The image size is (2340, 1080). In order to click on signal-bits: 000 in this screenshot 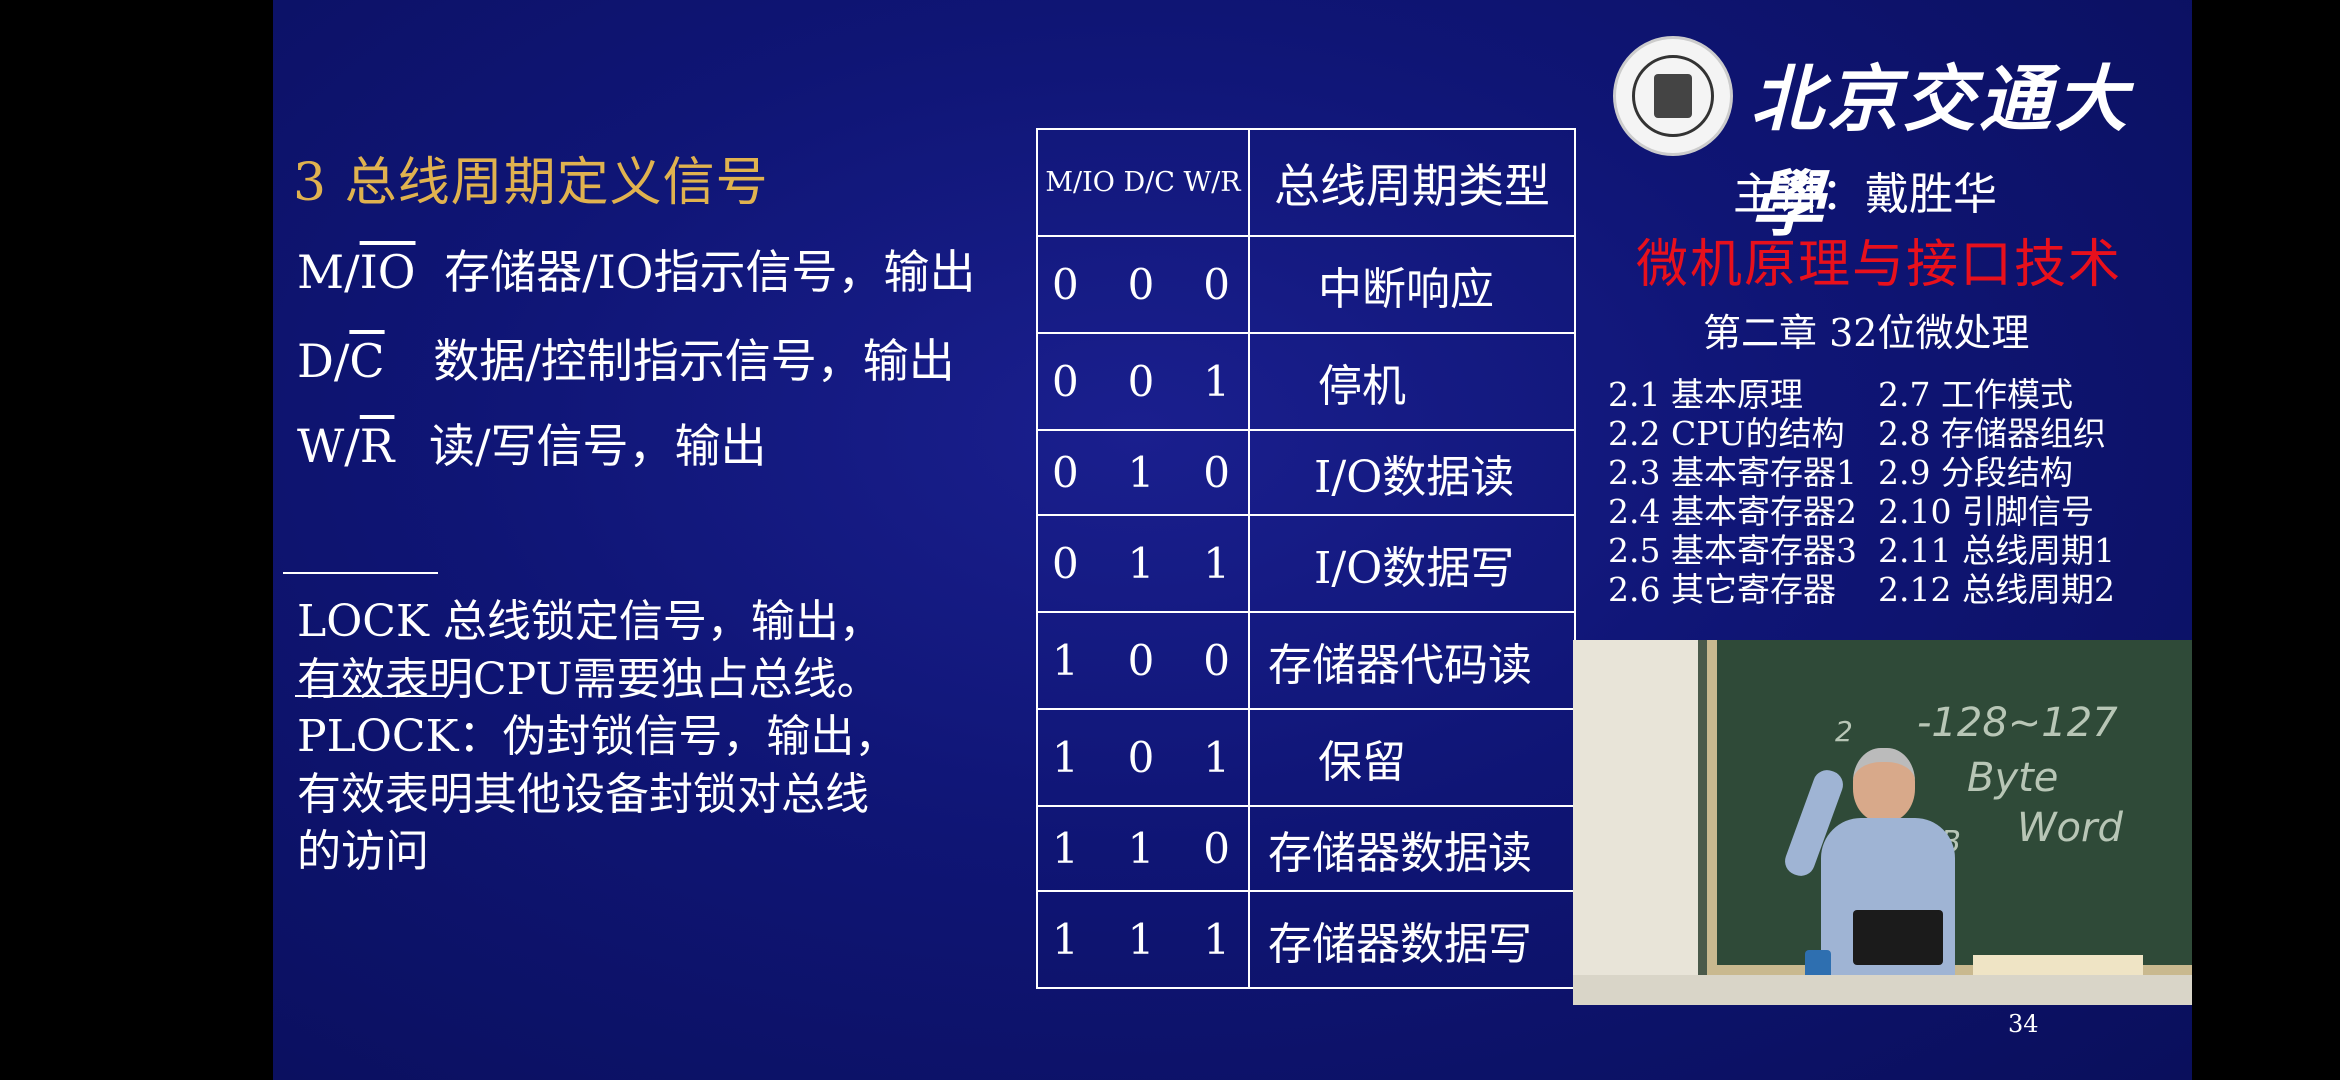, I will do `click(1143, 284)`.